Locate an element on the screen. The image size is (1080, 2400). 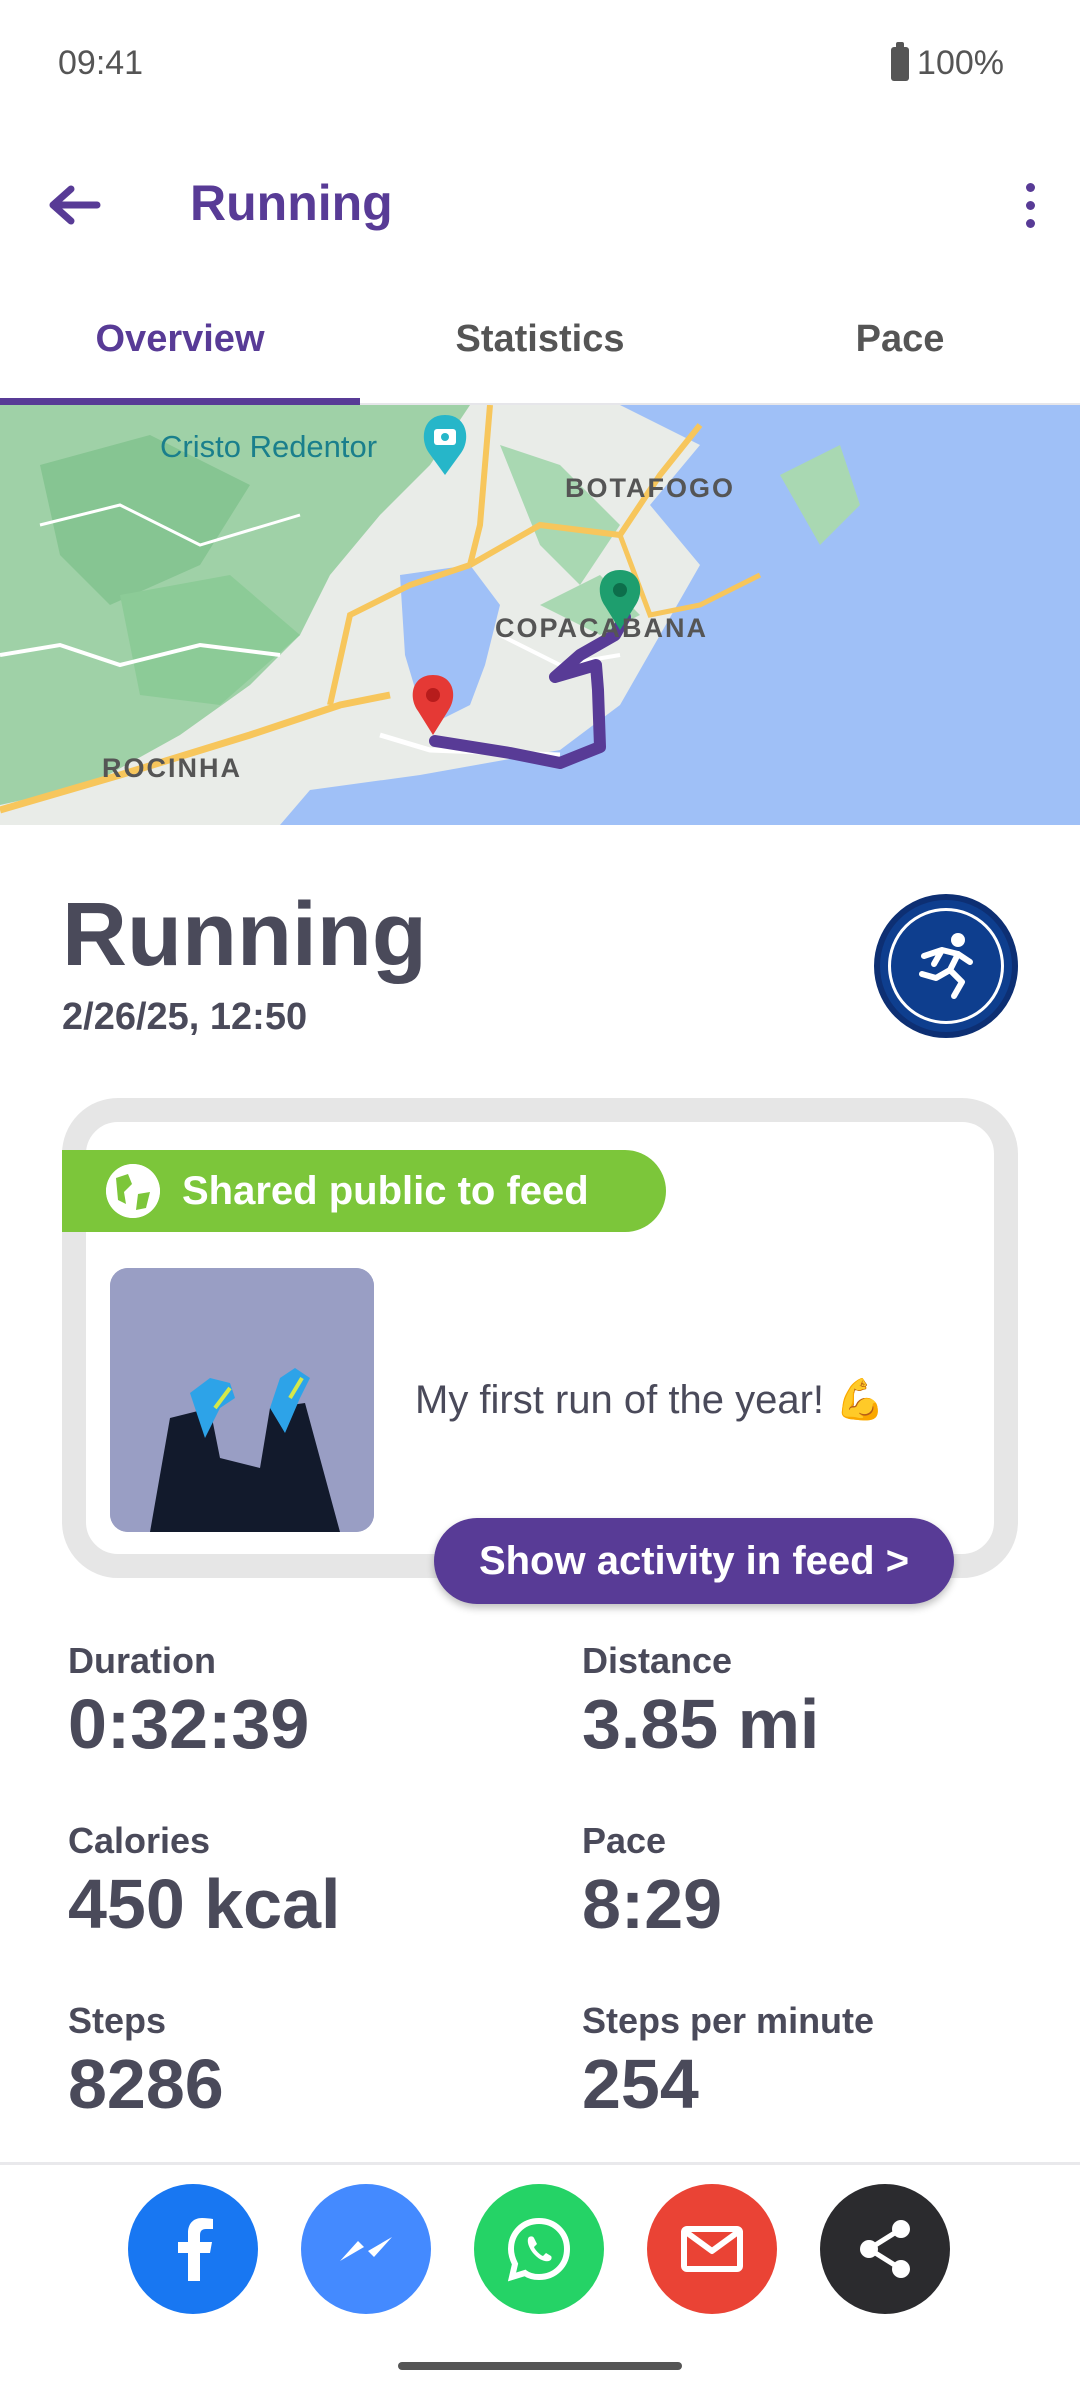
stat-label: Distance is located at coordinates (657, 1660).